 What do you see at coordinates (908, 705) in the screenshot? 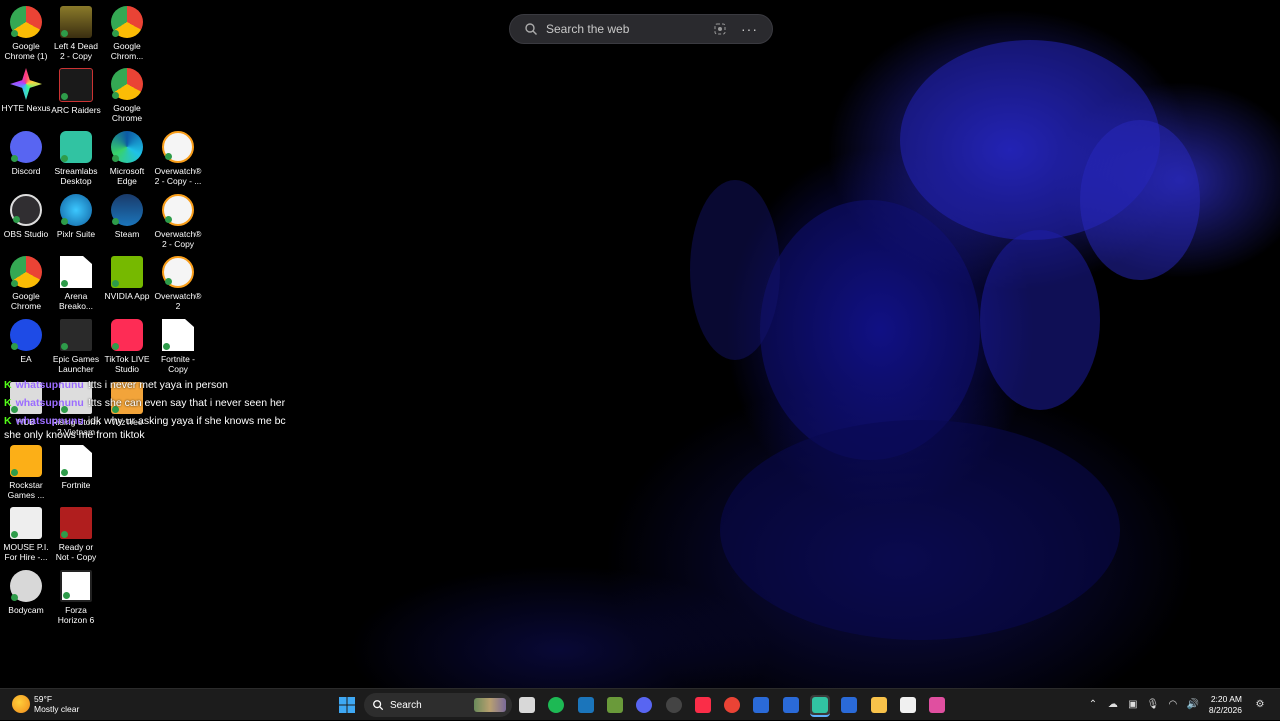
I see `taskbar-forza-button` at bounding box center [908, 705].